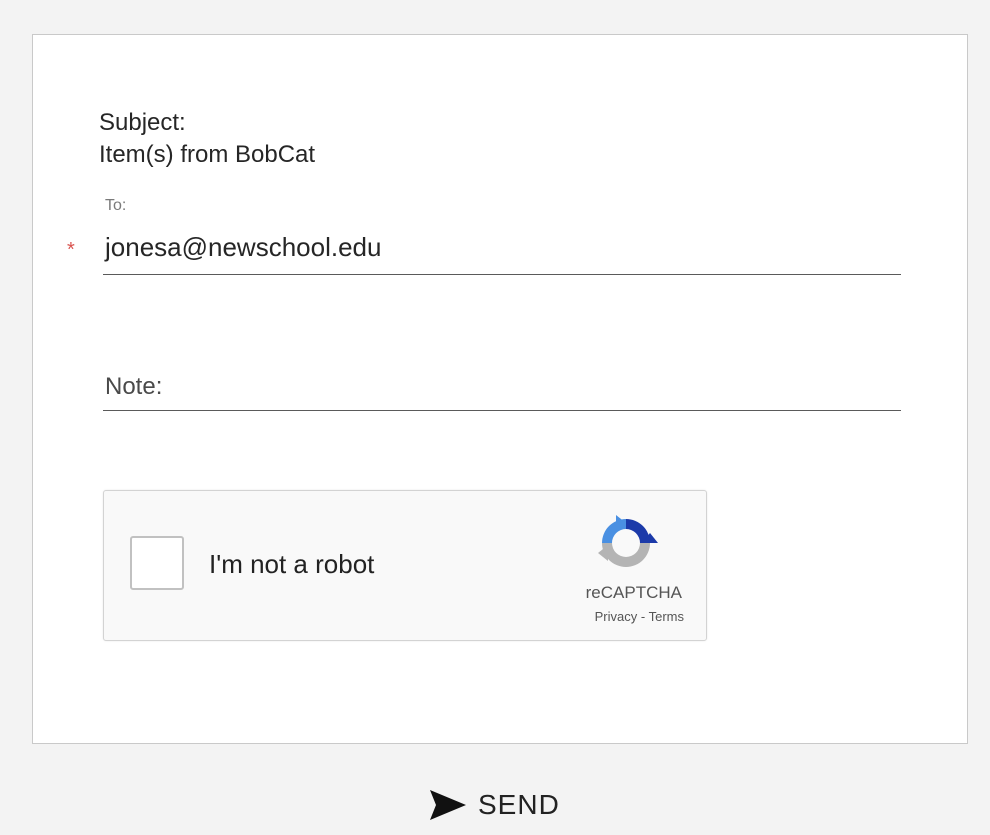  I want to click on recaptcha-terms-link: Terms, so click(666, 616).